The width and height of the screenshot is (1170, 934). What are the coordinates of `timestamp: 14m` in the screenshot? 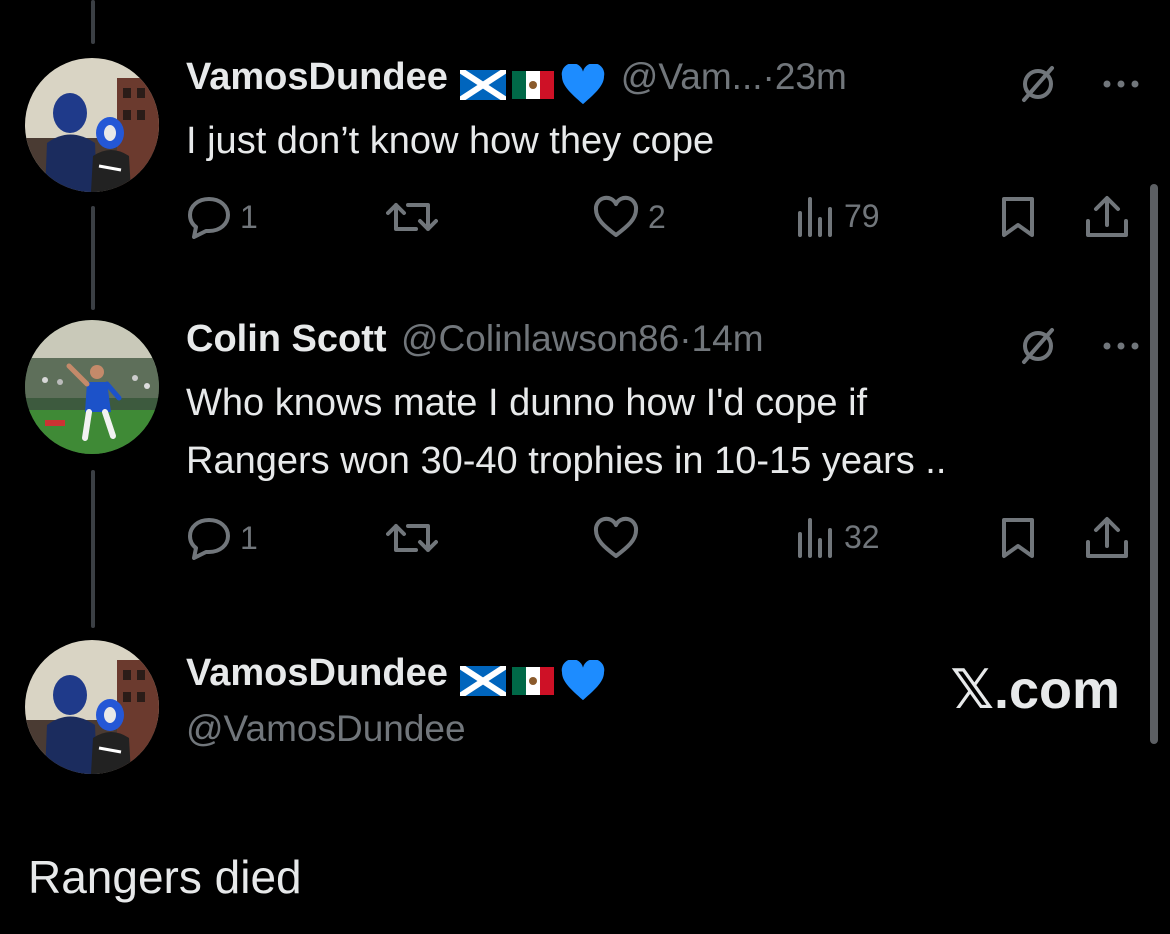 It's located at (728, 338).